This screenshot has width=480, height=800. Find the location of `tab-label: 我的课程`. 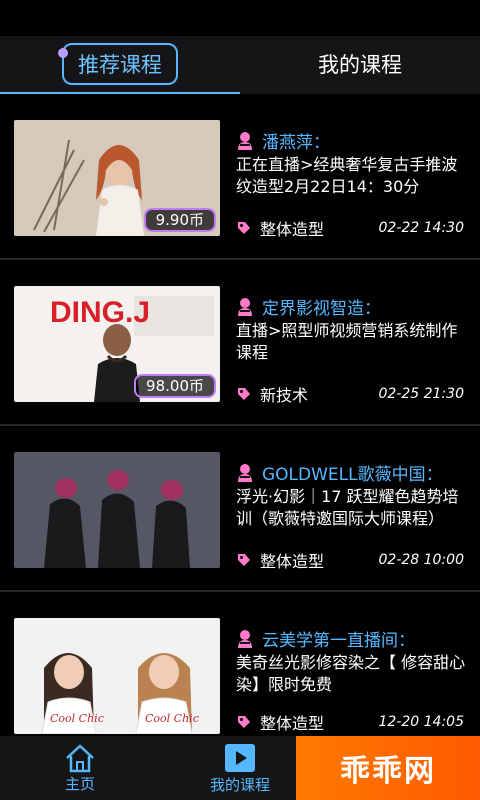

tab-label: 我的课程 is located at coordinates (360, 65).